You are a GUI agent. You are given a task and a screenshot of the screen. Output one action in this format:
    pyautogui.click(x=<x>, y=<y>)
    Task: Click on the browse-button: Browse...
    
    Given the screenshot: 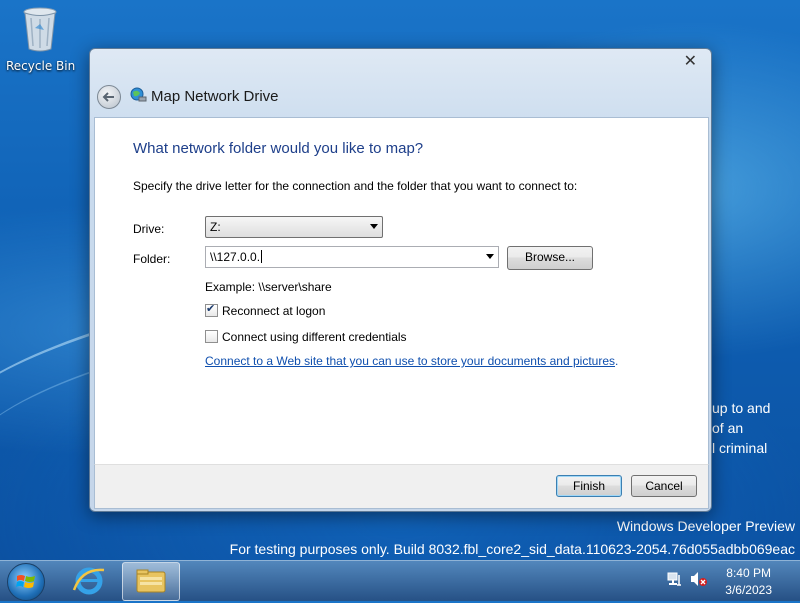 What is the action you would take?
    pyautogui.click(x=550, y=258)
    